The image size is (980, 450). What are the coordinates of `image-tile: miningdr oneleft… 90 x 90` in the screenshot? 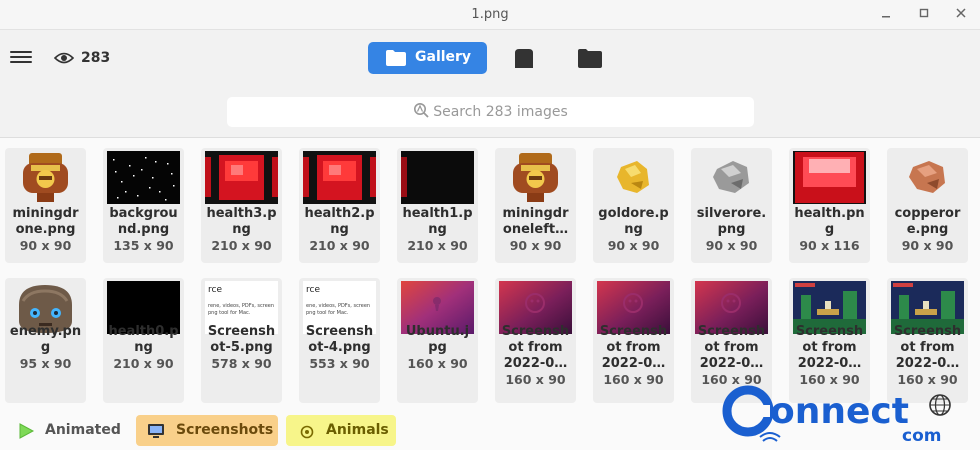 It's located at (535, 205).